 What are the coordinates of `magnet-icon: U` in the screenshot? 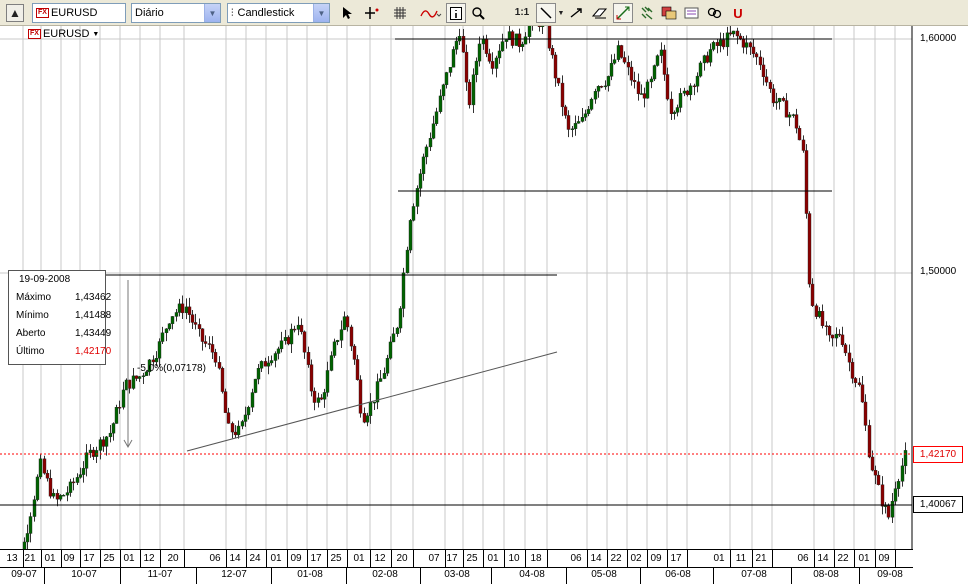 It's located at (738, 13).